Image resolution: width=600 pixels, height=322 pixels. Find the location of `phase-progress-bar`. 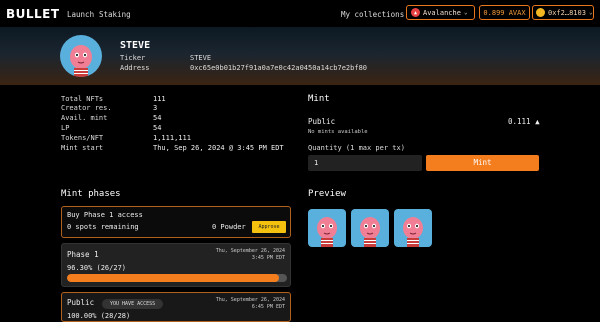

phase-progress-bar is located at coordinates (177, 278).